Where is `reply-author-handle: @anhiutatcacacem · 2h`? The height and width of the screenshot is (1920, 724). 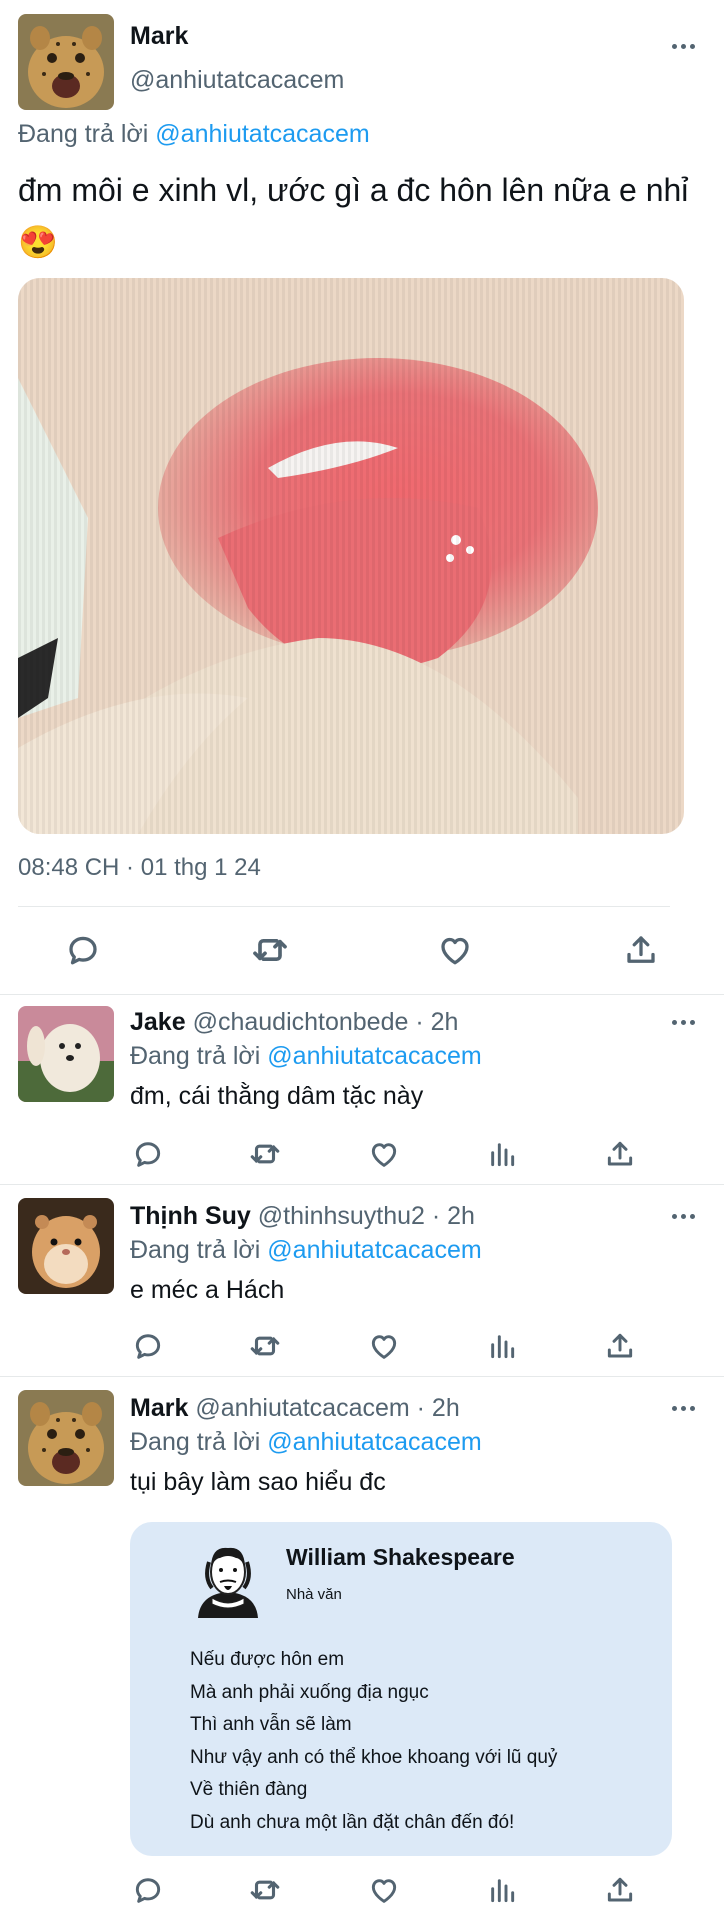 reply-author-handle: @anhiutatcacacem · 2h is located at coordinates (327, 1408).